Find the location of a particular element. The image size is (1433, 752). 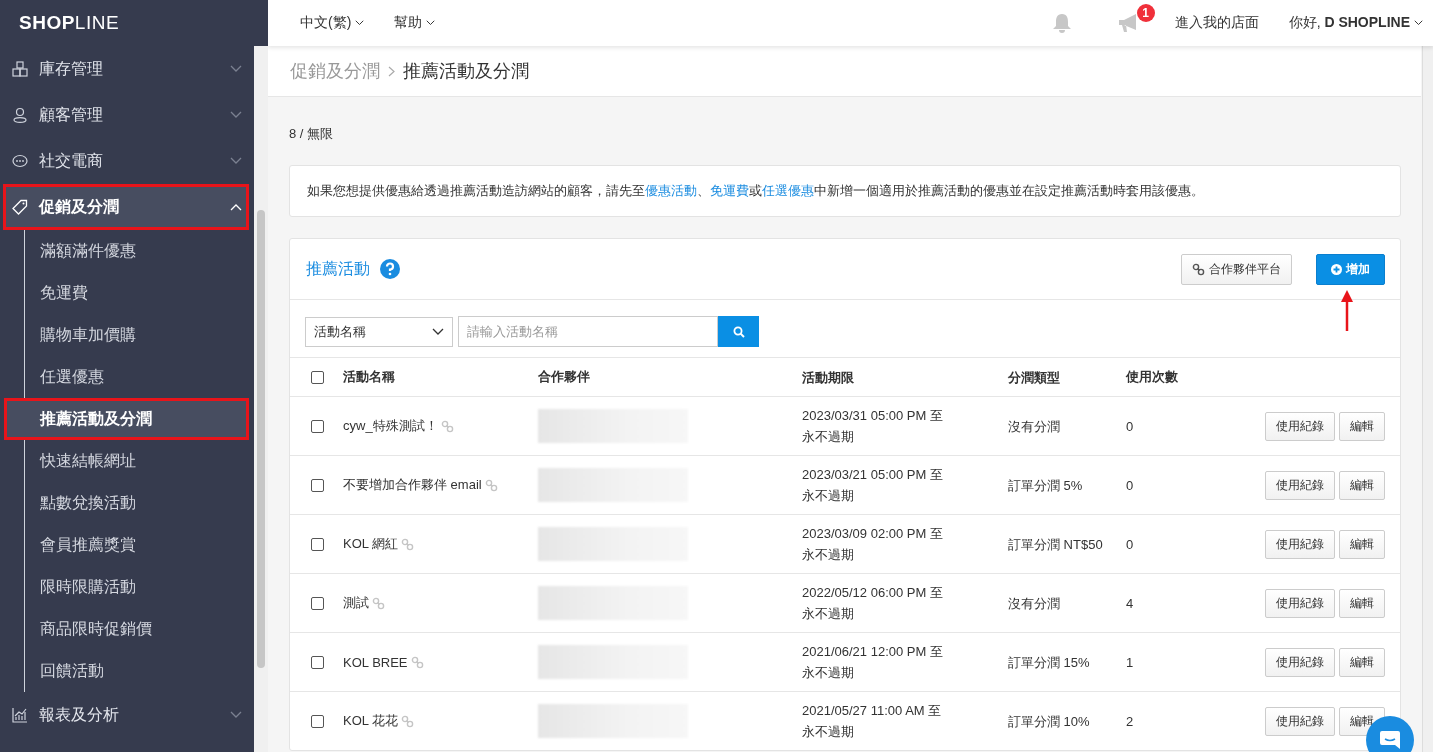

logo: SHOPLINE is located at coordinates (134, 23).